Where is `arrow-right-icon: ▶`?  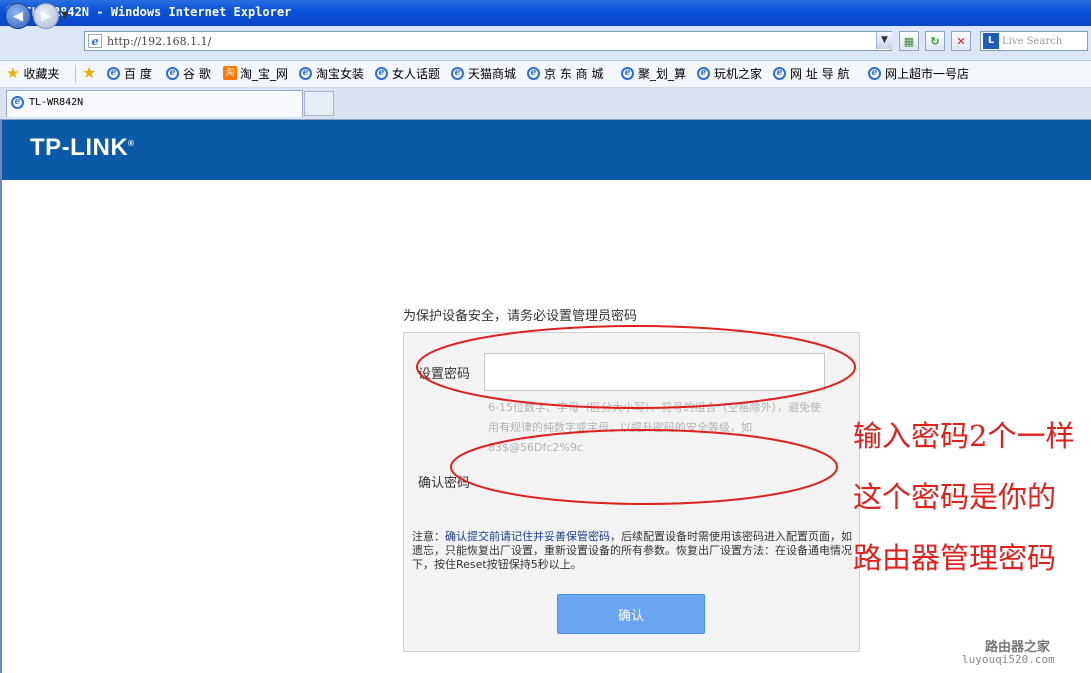 arrow-right-icon: ▶ is located at coordinates (46, 16).